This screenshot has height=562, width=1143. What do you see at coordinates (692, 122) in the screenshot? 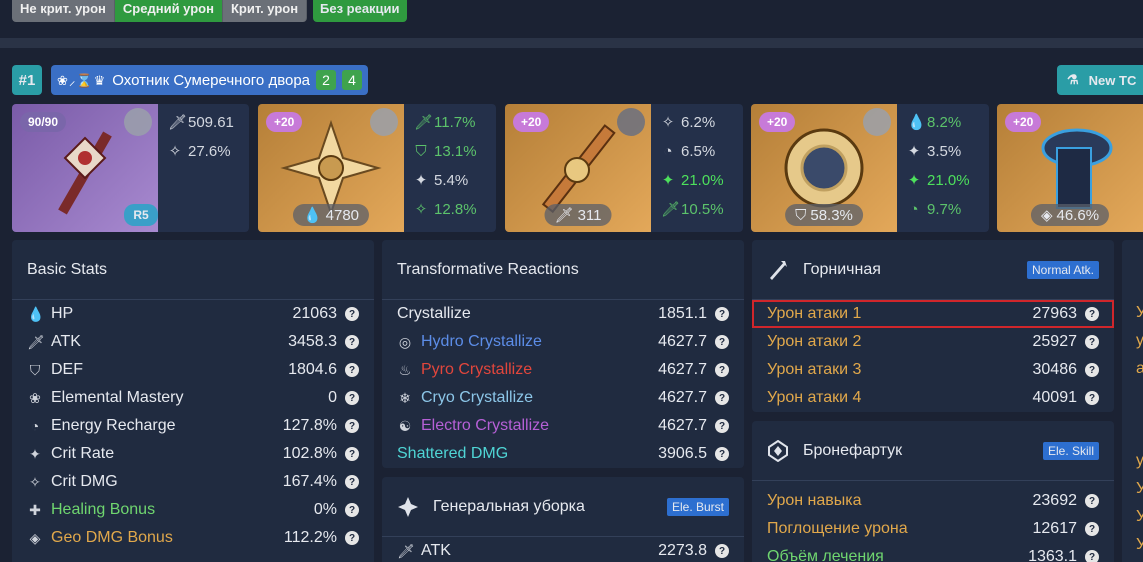
I see `substat-crit-dmg: ✧ 6.2%` at bounding box center [692, 122].